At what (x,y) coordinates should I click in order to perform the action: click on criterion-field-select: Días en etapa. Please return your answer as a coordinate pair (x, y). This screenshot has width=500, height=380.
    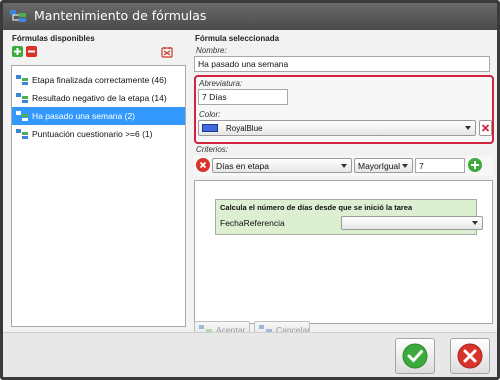
    Looking at the image, I should click on (282, 165).